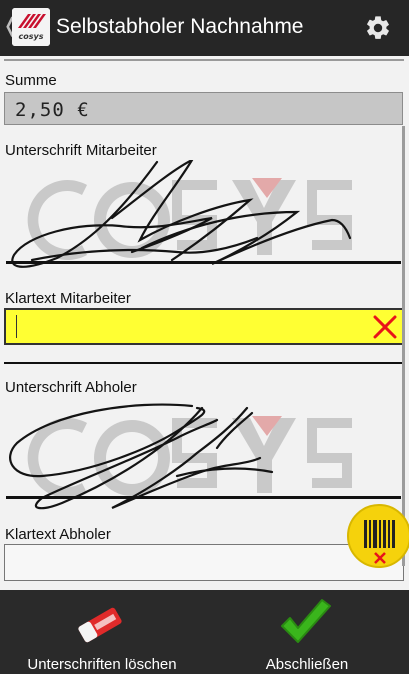 This screenshot has width=409, height=674. Describe the element at coordinates (378, 28) in the screenshot. I see `gear-icon` at that location.